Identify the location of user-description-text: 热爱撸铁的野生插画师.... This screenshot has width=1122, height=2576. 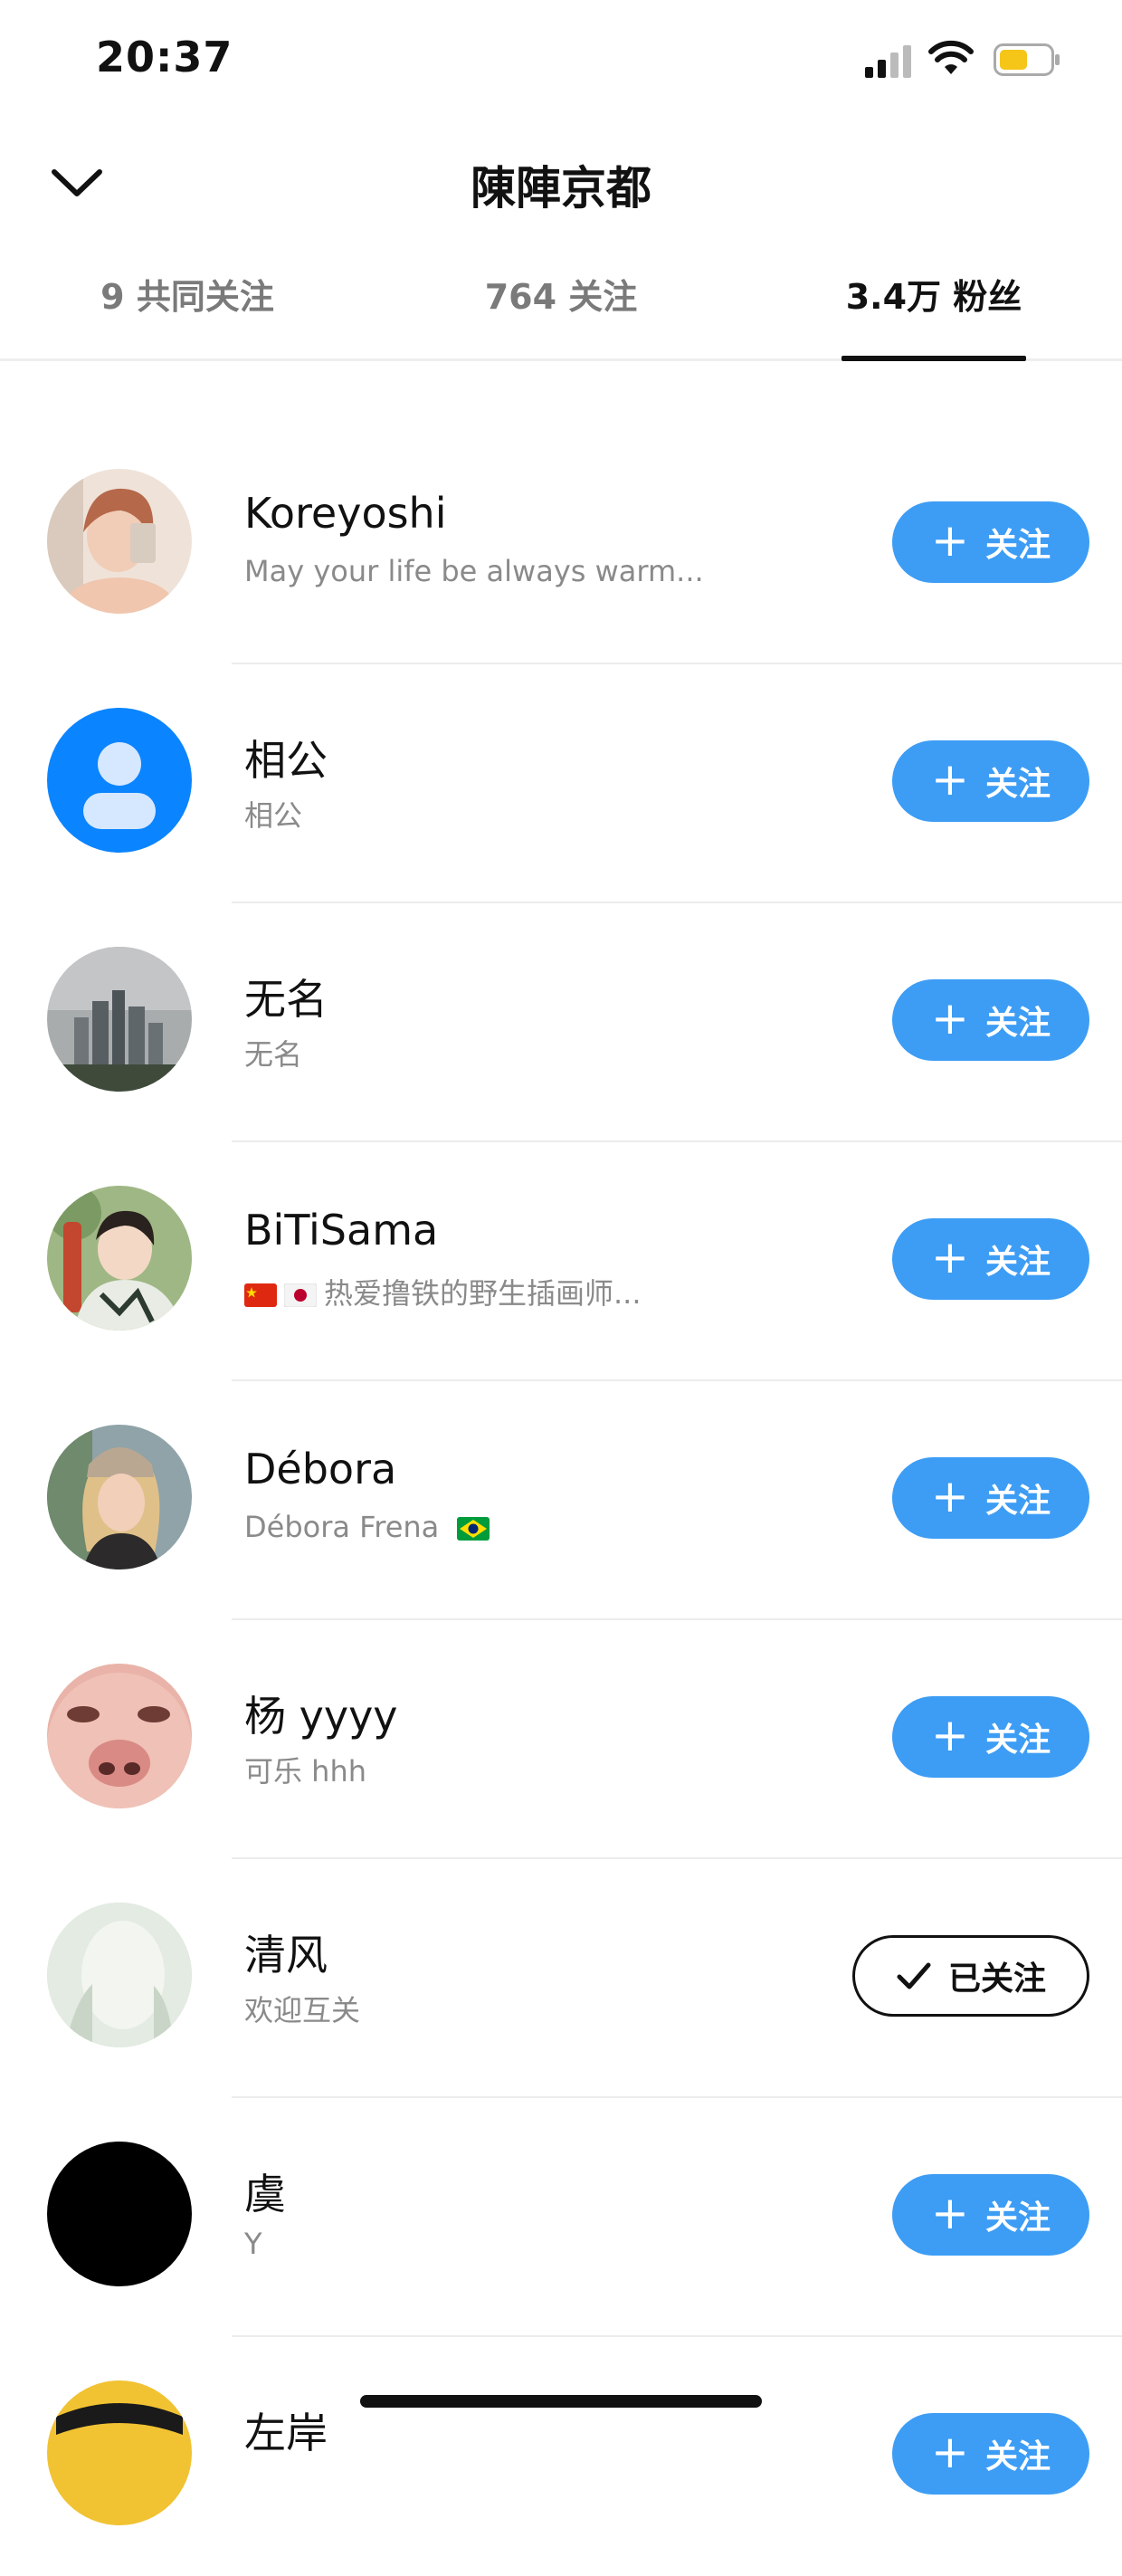
(483, 1294).